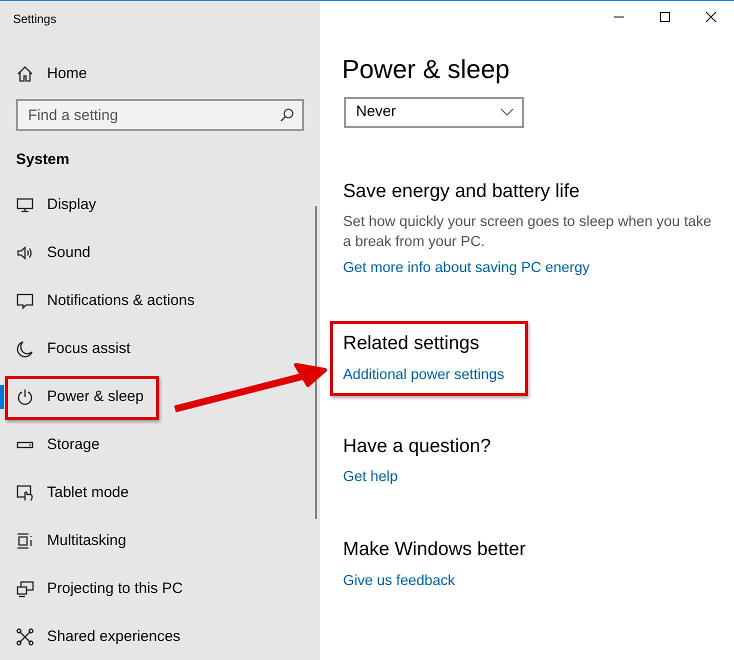 The width and height of the screenshot is (734, 660). What do you see at coordinates (43, 159) in the screenshot?
I see `section-heading: System` at bounding box center [43, 159].